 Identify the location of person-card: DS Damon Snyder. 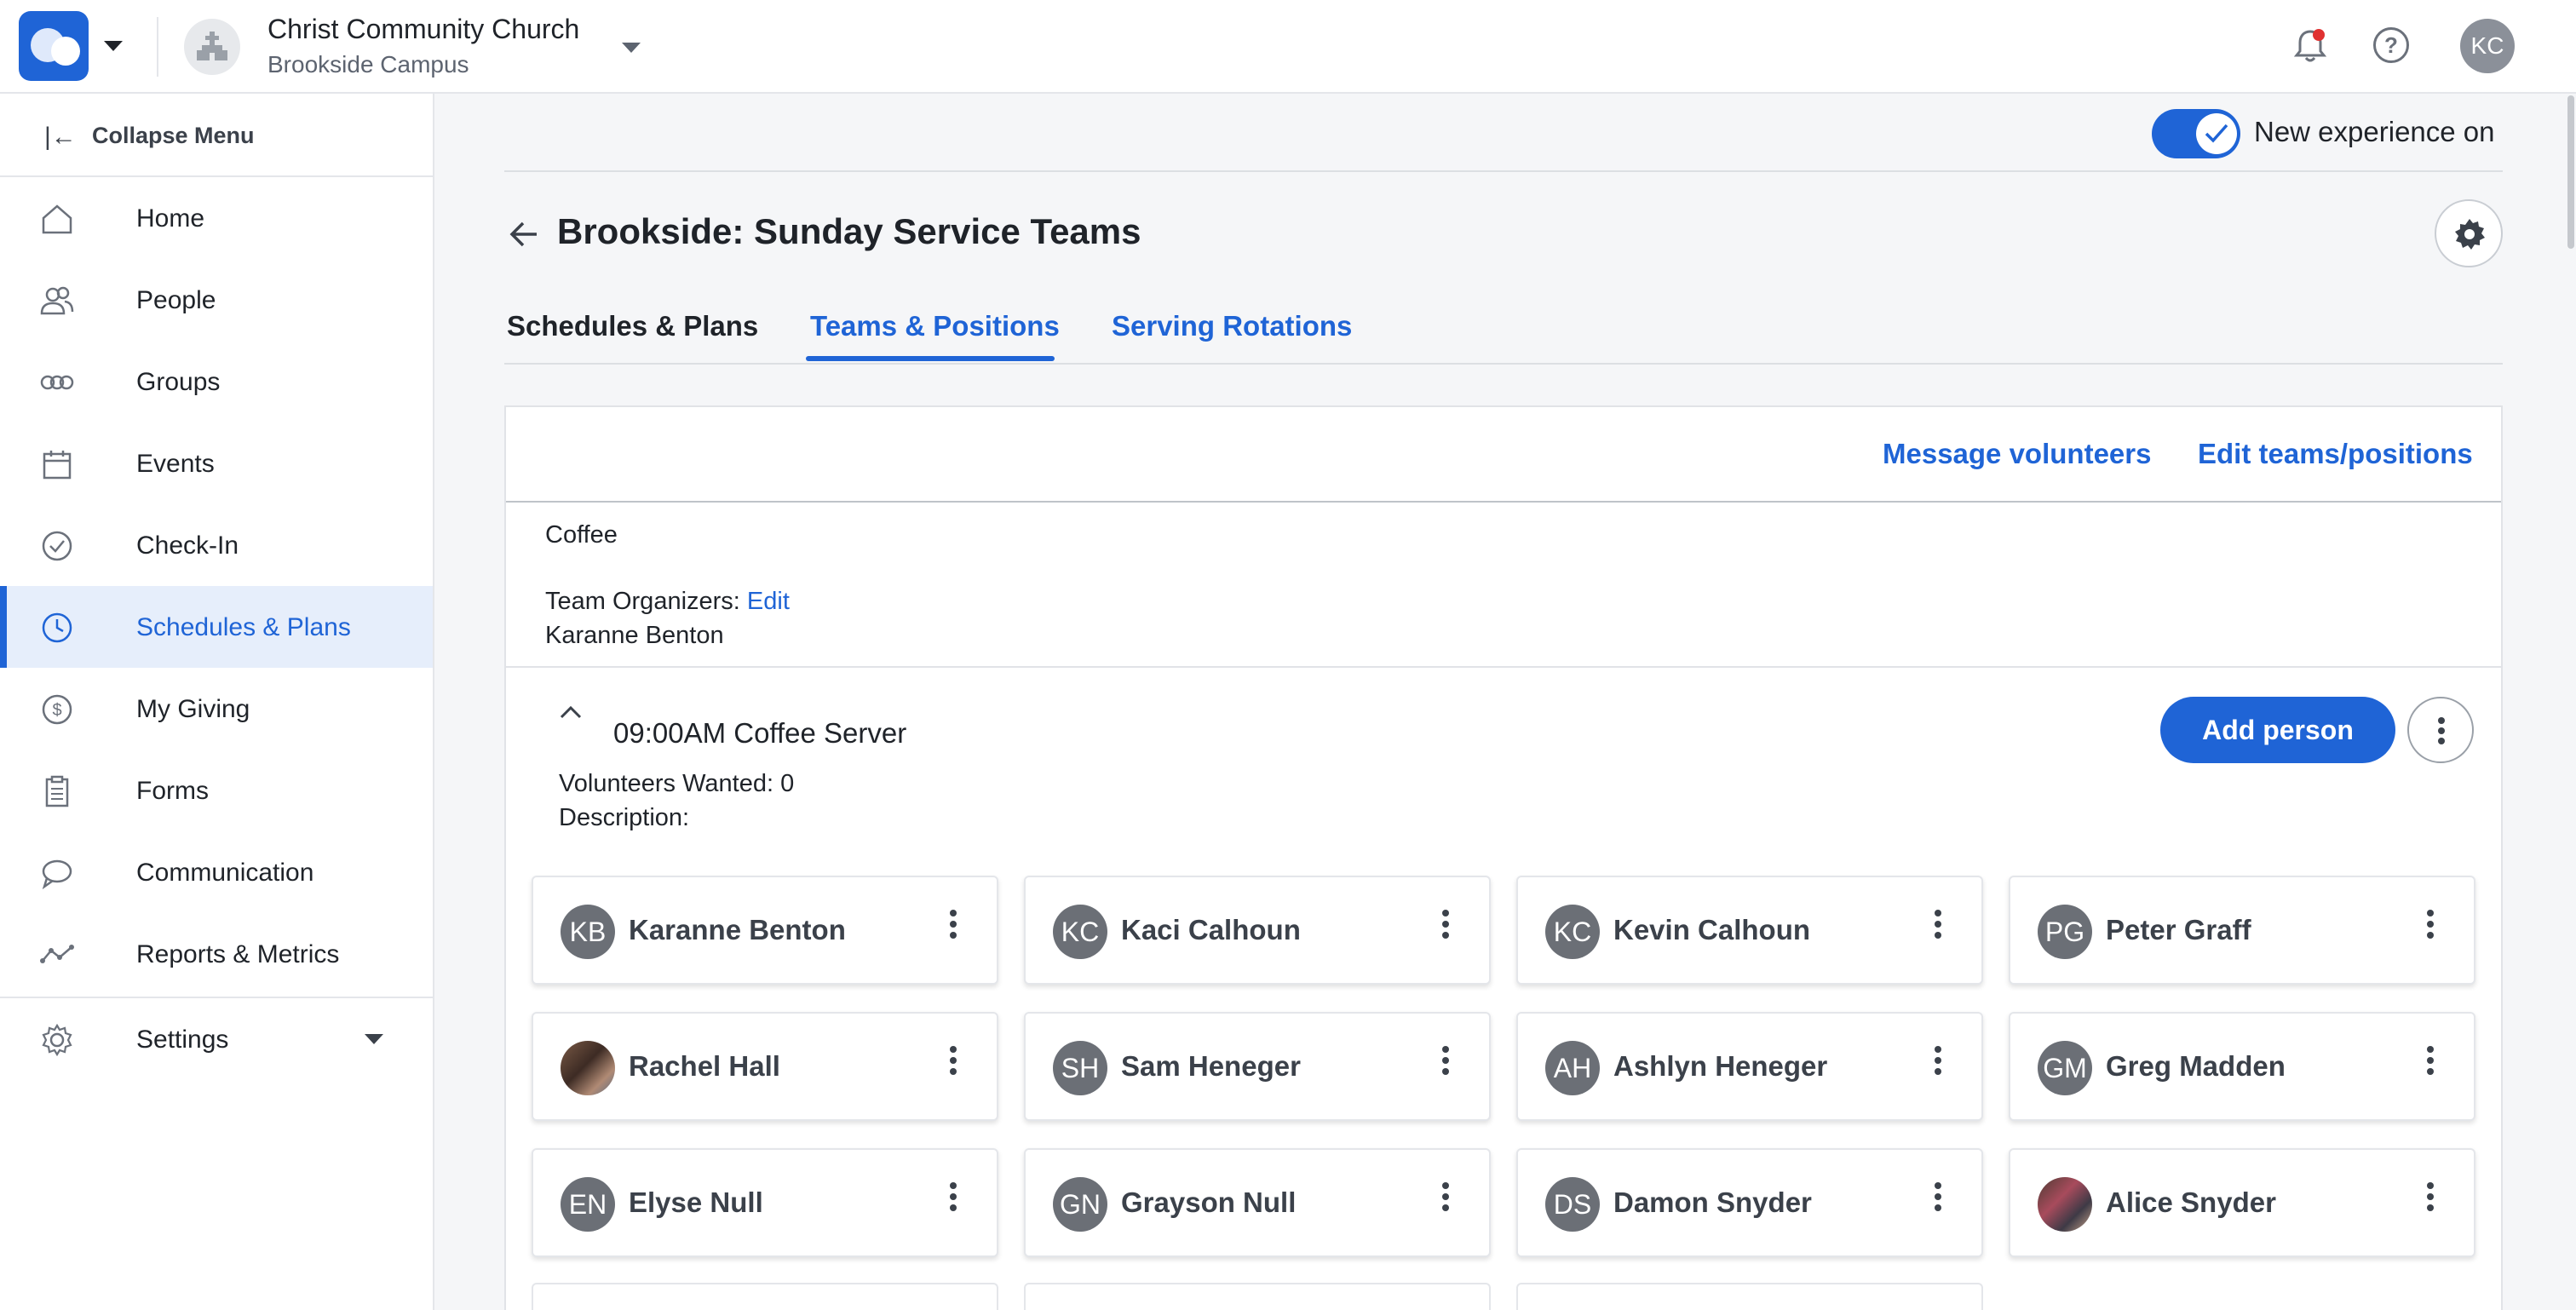
(1749, 1202).